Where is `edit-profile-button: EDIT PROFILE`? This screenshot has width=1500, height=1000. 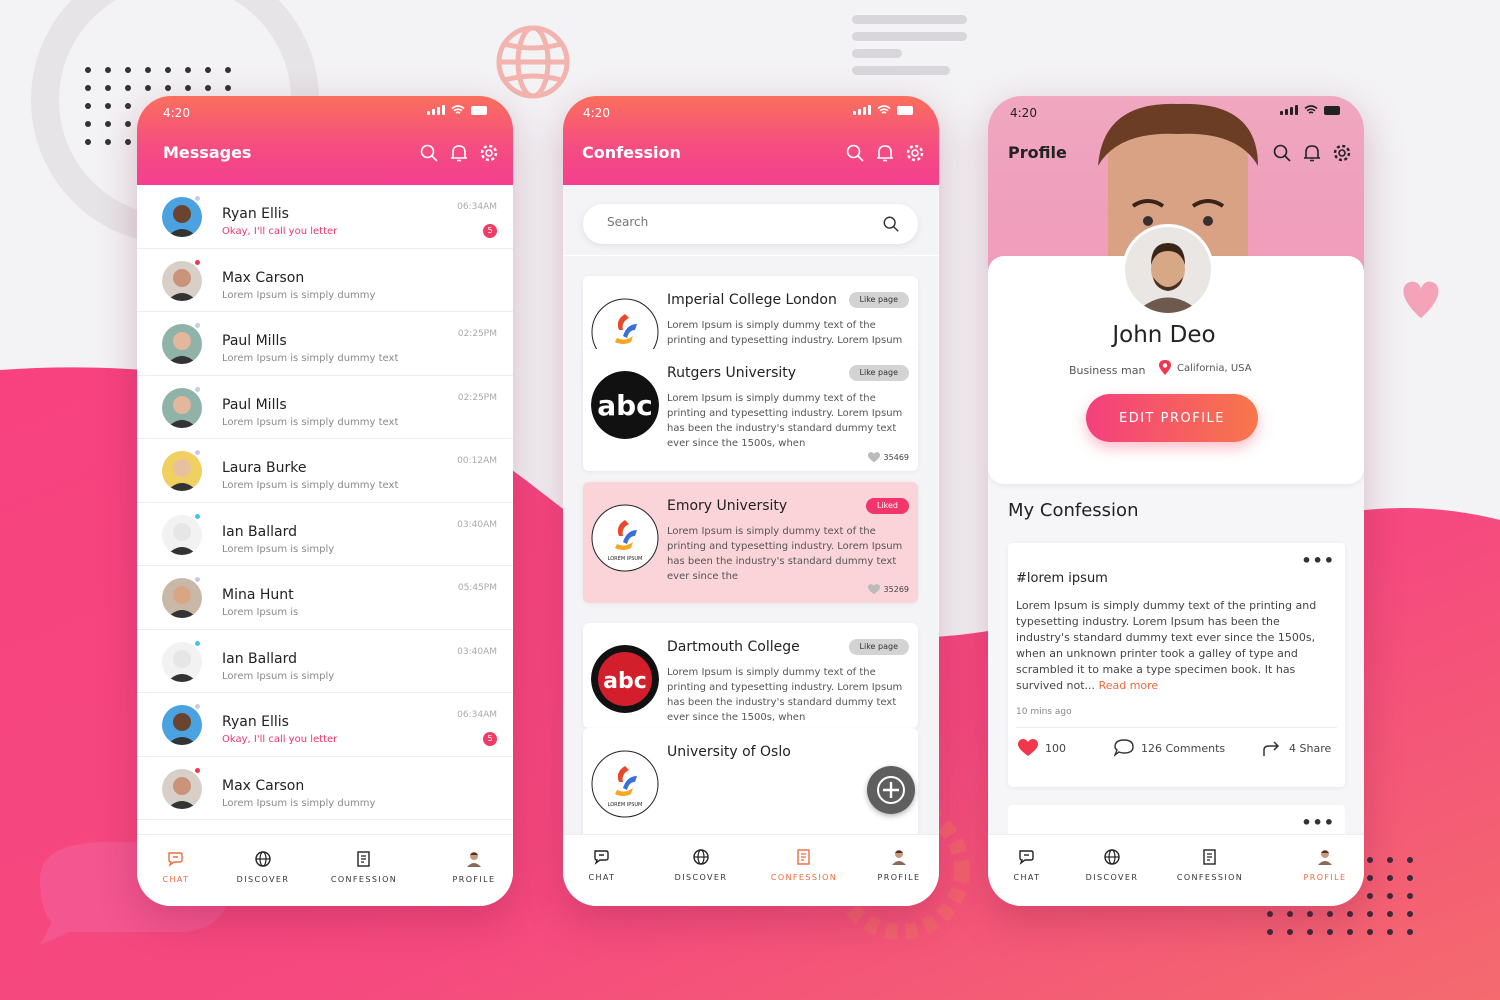
edit-profile-button: EDIT PROFILE is located at coordinates (1172, 418).